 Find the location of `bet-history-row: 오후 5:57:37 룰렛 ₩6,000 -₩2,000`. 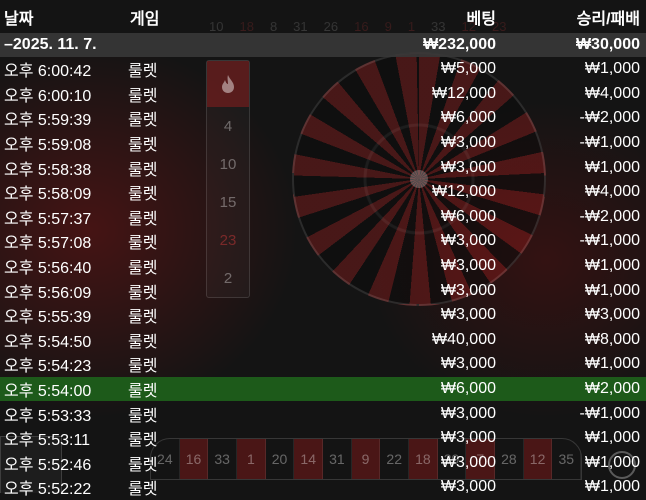

bet-history-row: 오후 5:57:37 룰렛 ₩6,000 -₩2,000 is located at coordinates (323, 217).